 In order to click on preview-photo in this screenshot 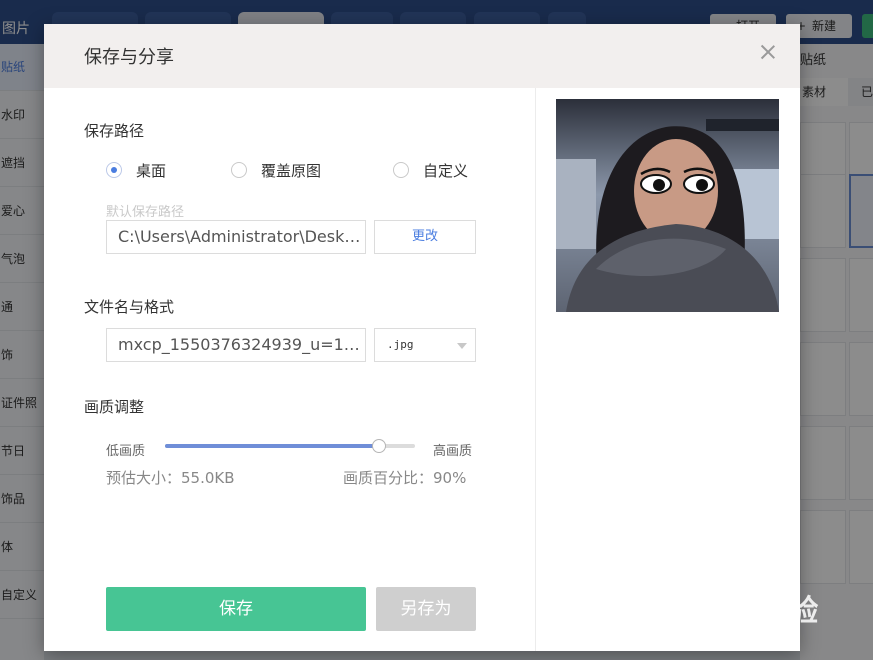, I will do `click(667, 205)`.